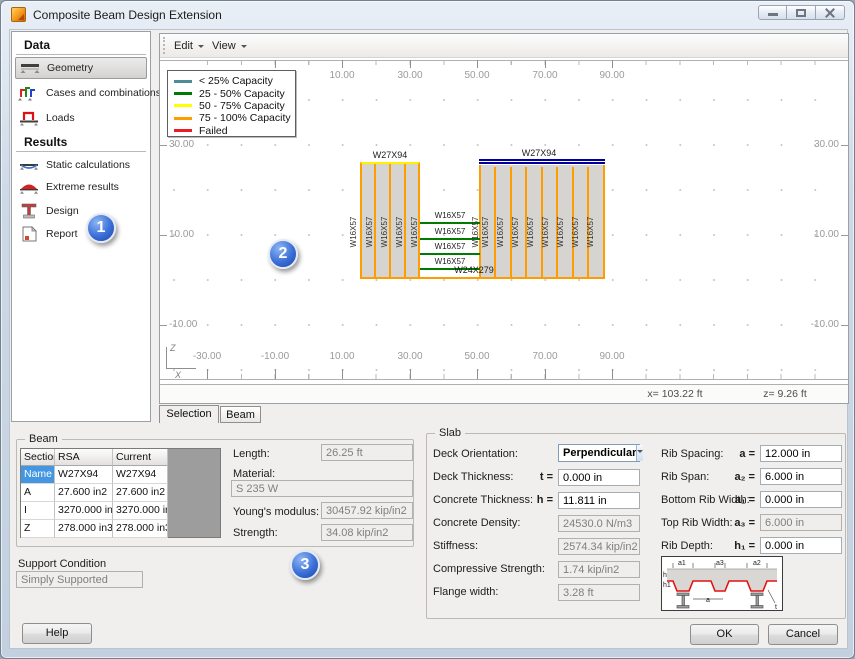 The width and height of the screenshot is (855, 659). What do you see at coordinates (305, 565) in the screenshot?
I see `callout-badge-3: 3` at bounding box center [305, 565].